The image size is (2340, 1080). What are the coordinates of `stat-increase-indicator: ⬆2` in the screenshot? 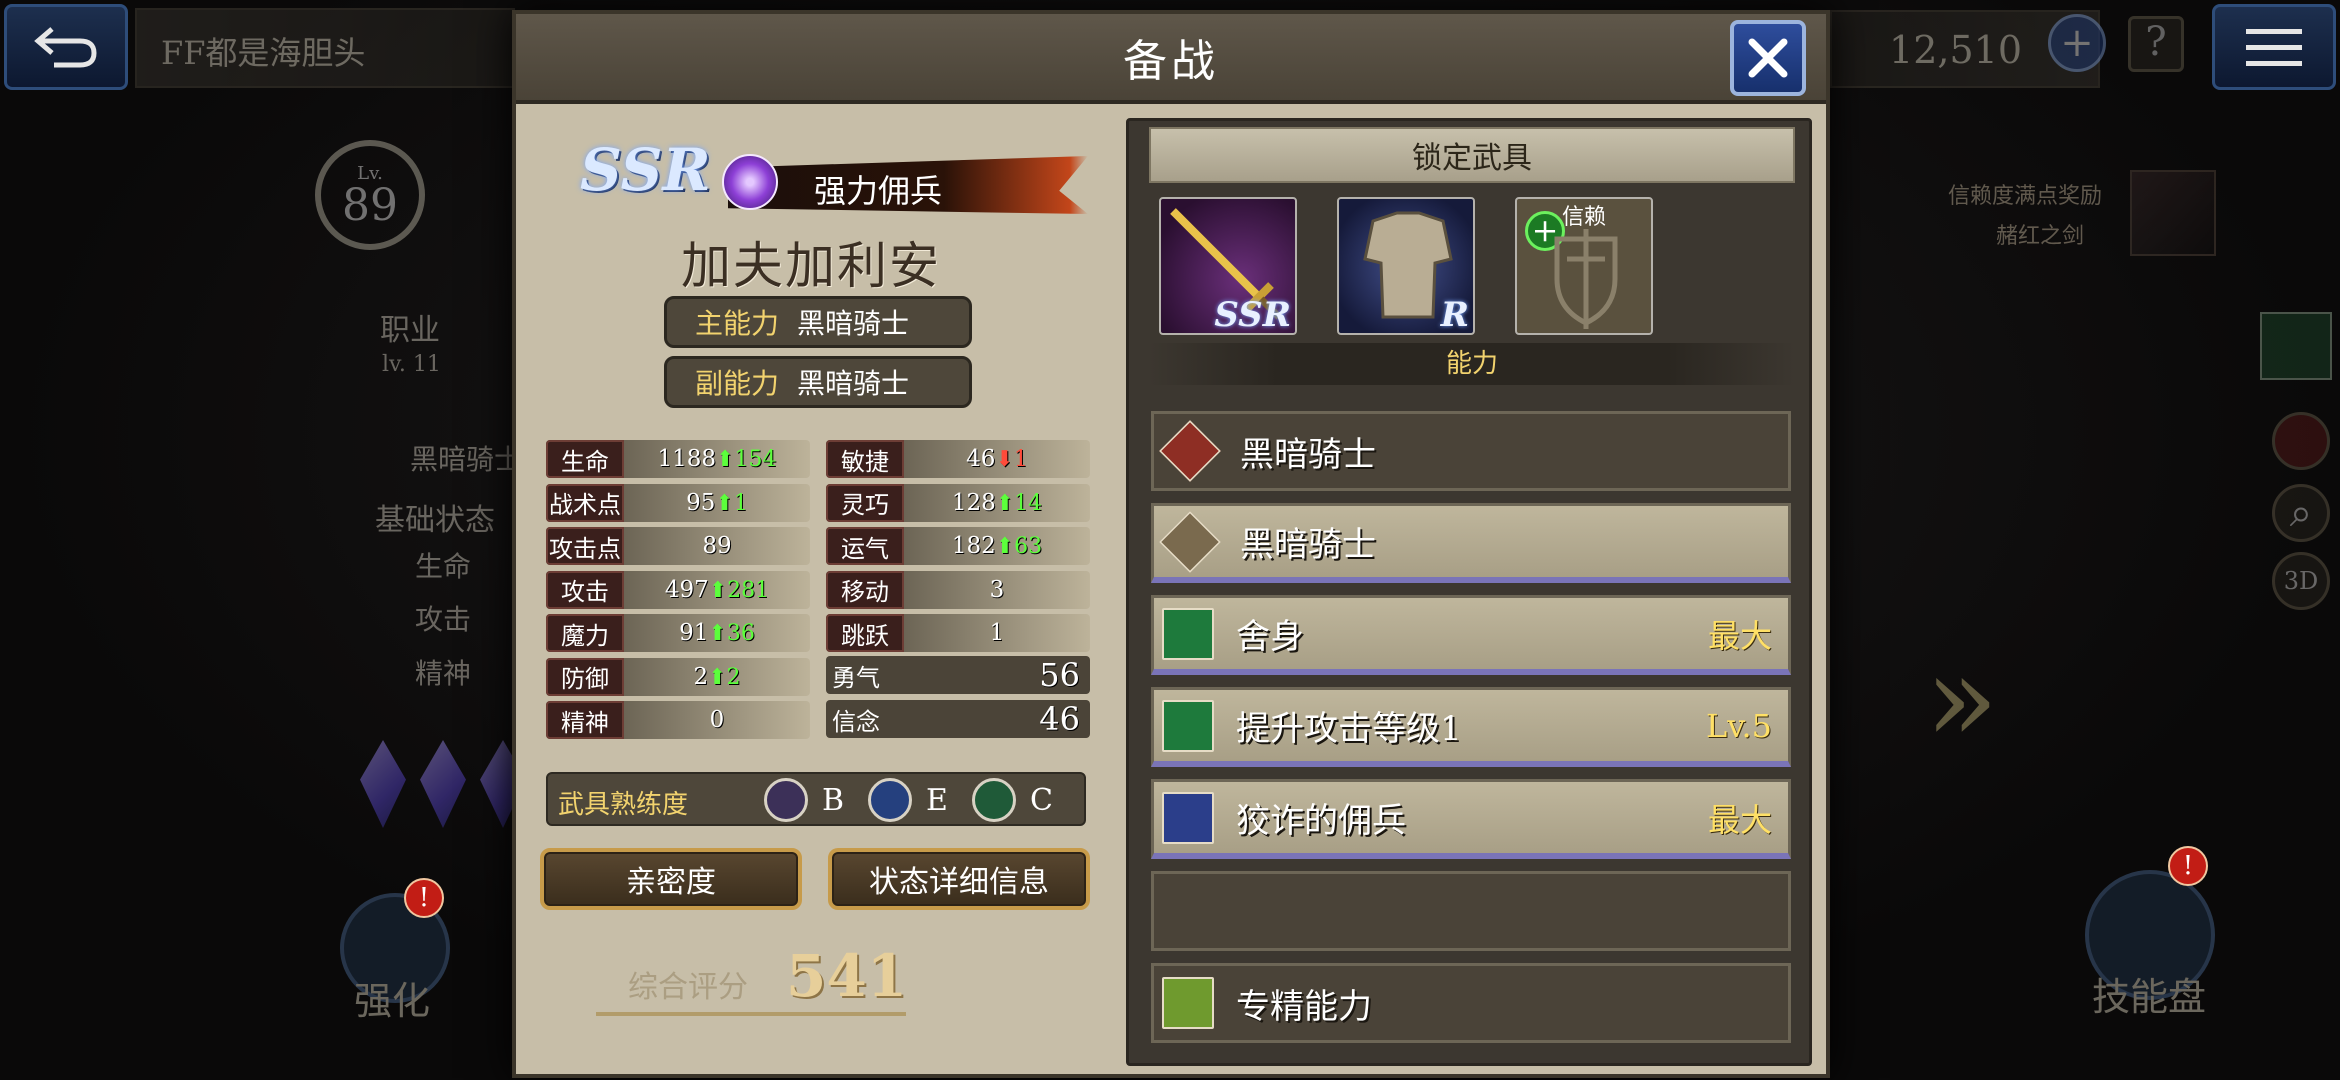 It's located at (724, 677).